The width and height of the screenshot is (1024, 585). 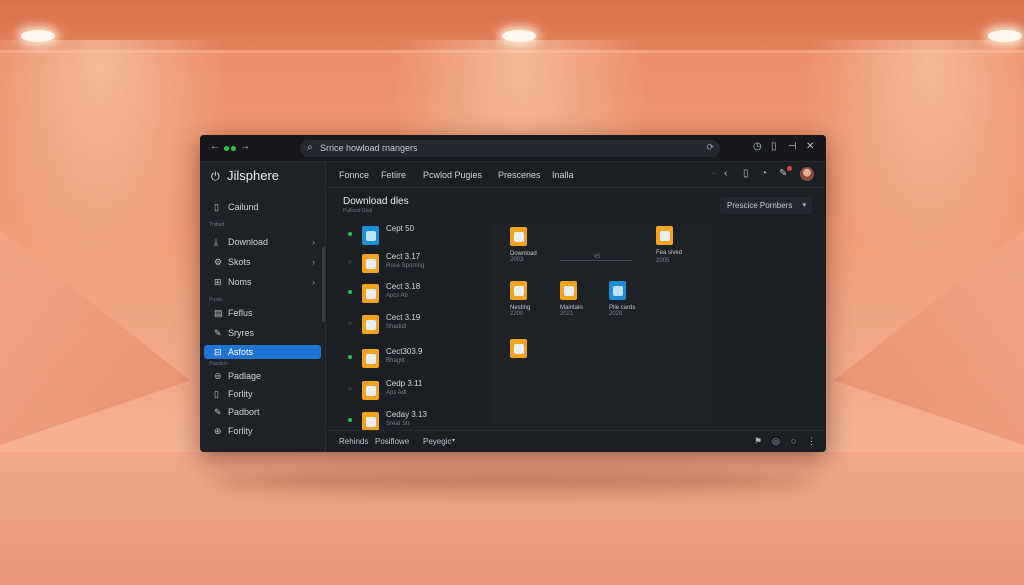 I want to click on sidebar-item-download: ⤓ Download ›, so click(x=262, y=242).